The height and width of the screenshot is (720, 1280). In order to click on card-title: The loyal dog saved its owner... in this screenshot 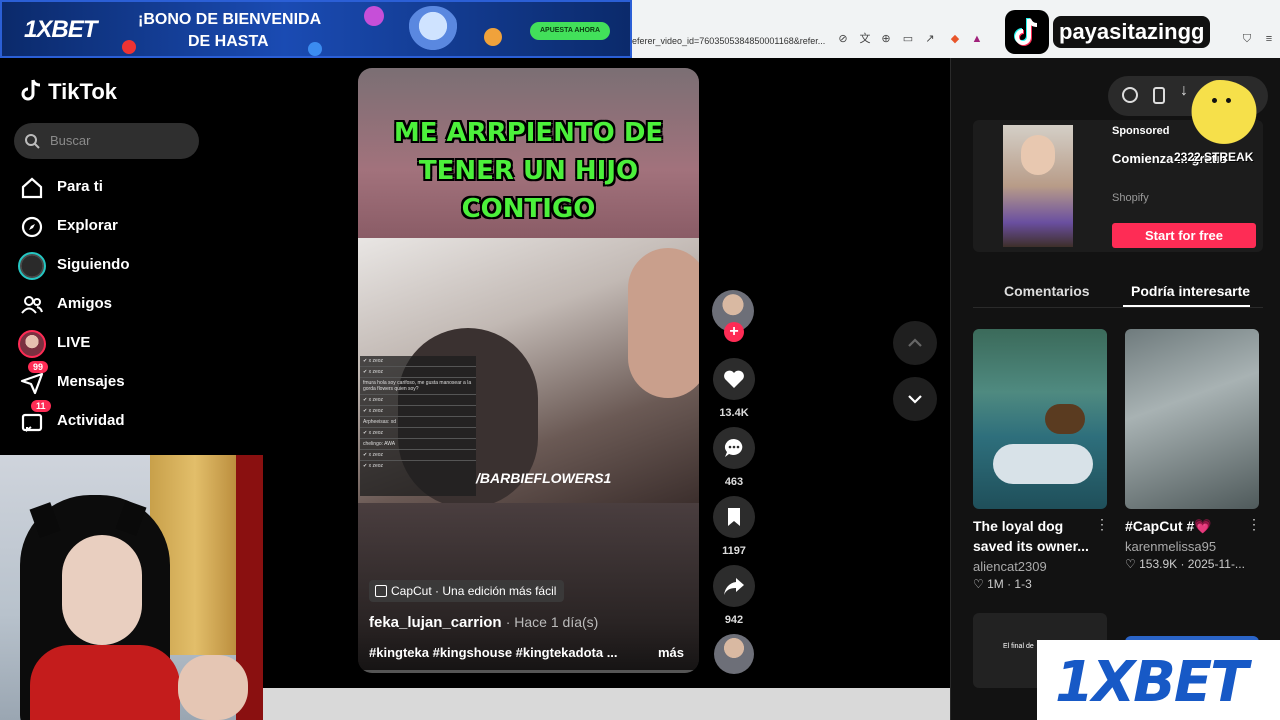, I will do `click(1038, 536)`.